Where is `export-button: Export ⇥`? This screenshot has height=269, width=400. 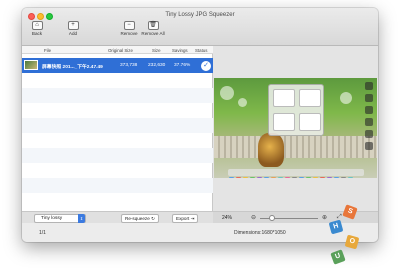 export-button: Export ⇥ is located at coordinates (185, 218).